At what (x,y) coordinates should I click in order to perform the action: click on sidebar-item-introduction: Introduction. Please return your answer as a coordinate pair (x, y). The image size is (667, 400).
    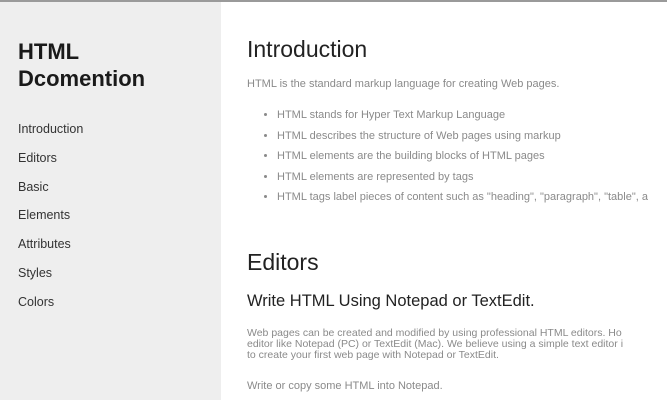
    Looking at the image, I should click on (50, 134).